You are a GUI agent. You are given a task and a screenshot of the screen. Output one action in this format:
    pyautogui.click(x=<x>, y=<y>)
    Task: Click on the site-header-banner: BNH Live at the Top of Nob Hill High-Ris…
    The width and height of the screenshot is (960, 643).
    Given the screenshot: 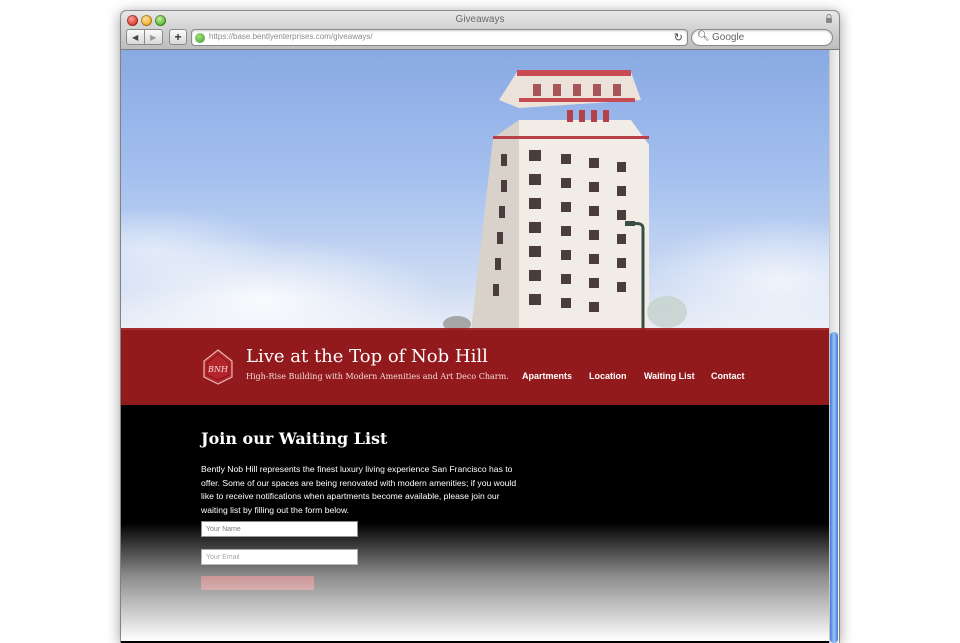 What is the action you would take?
    pyautogui.click(x=475, y=366)
    